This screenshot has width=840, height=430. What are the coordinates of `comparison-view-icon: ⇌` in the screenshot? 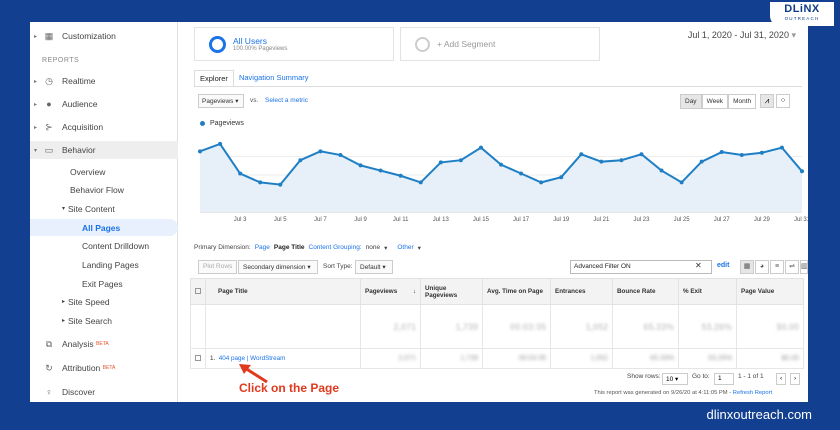 It's located at (792, 267).